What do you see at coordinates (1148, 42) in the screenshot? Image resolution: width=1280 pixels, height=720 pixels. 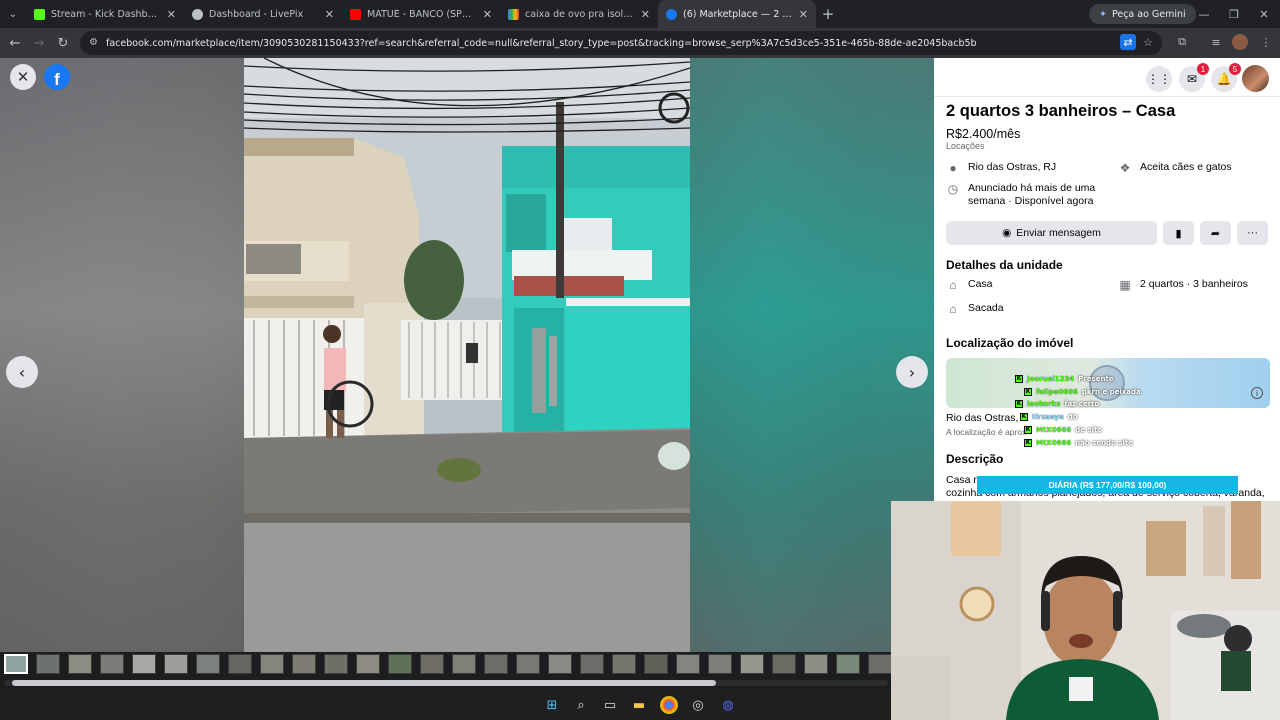 I see `bookmark-star-icon: ☆` at bounding box center [1148, 42].